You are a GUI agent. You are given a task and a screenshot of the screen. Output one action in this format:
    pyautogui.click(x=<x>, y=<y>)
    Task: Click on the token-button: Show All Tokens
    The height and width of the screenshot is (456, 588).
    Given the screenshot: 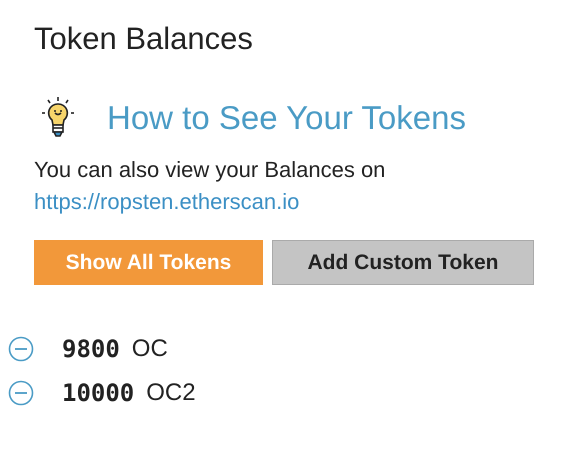 What is the action you would take?
    pyautogui.click(x=148, y=262)
    